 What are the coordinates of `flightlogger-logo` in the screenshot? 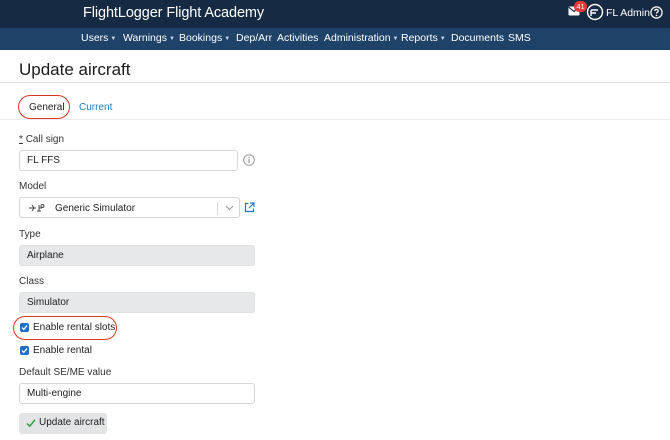 It's located at (595, 12).